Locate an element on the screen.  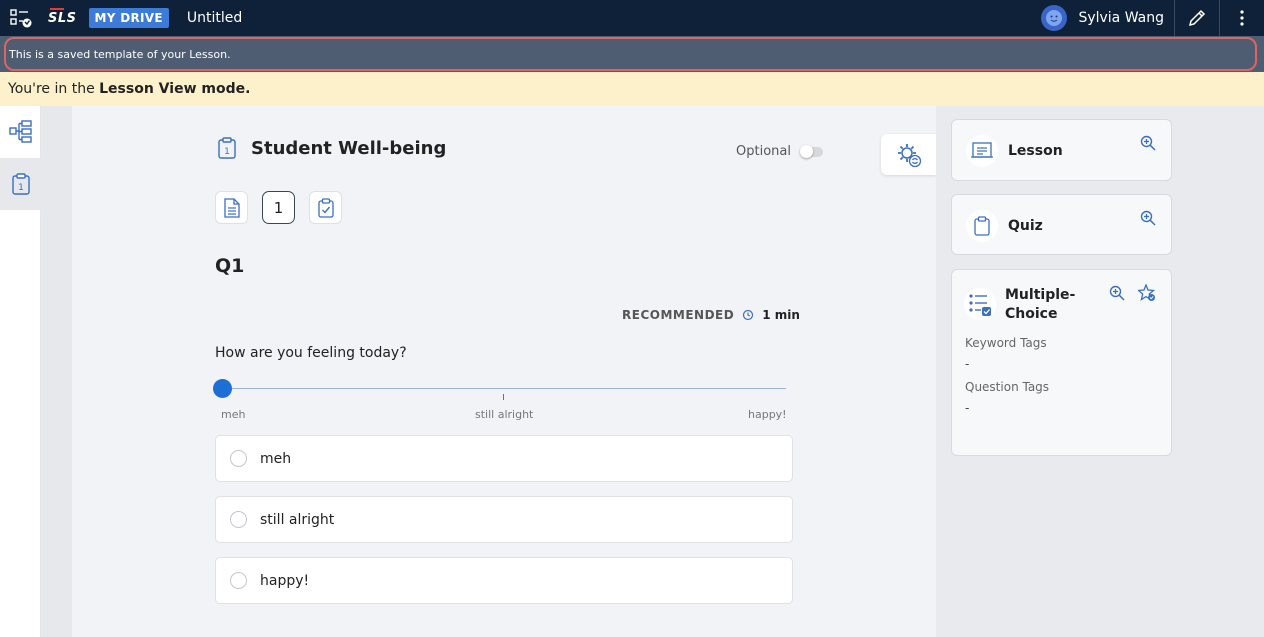
submit-page-button is located at coordinates (325, 207).